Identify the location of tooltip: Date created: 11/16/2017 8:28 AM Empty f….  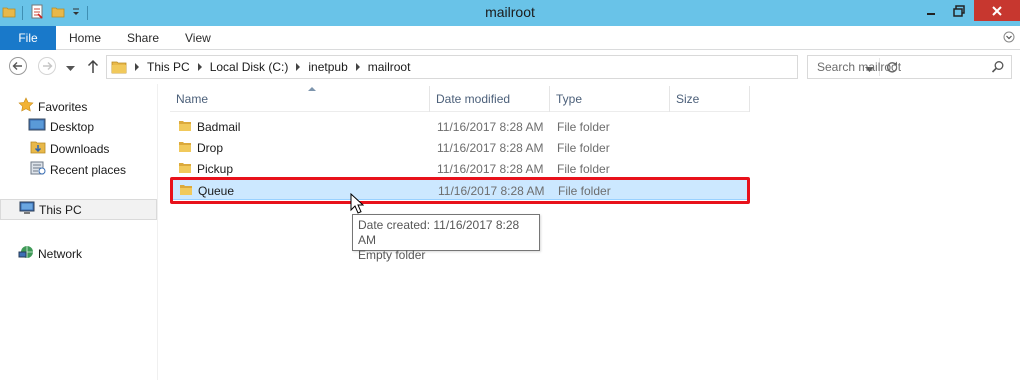
(446, 238).